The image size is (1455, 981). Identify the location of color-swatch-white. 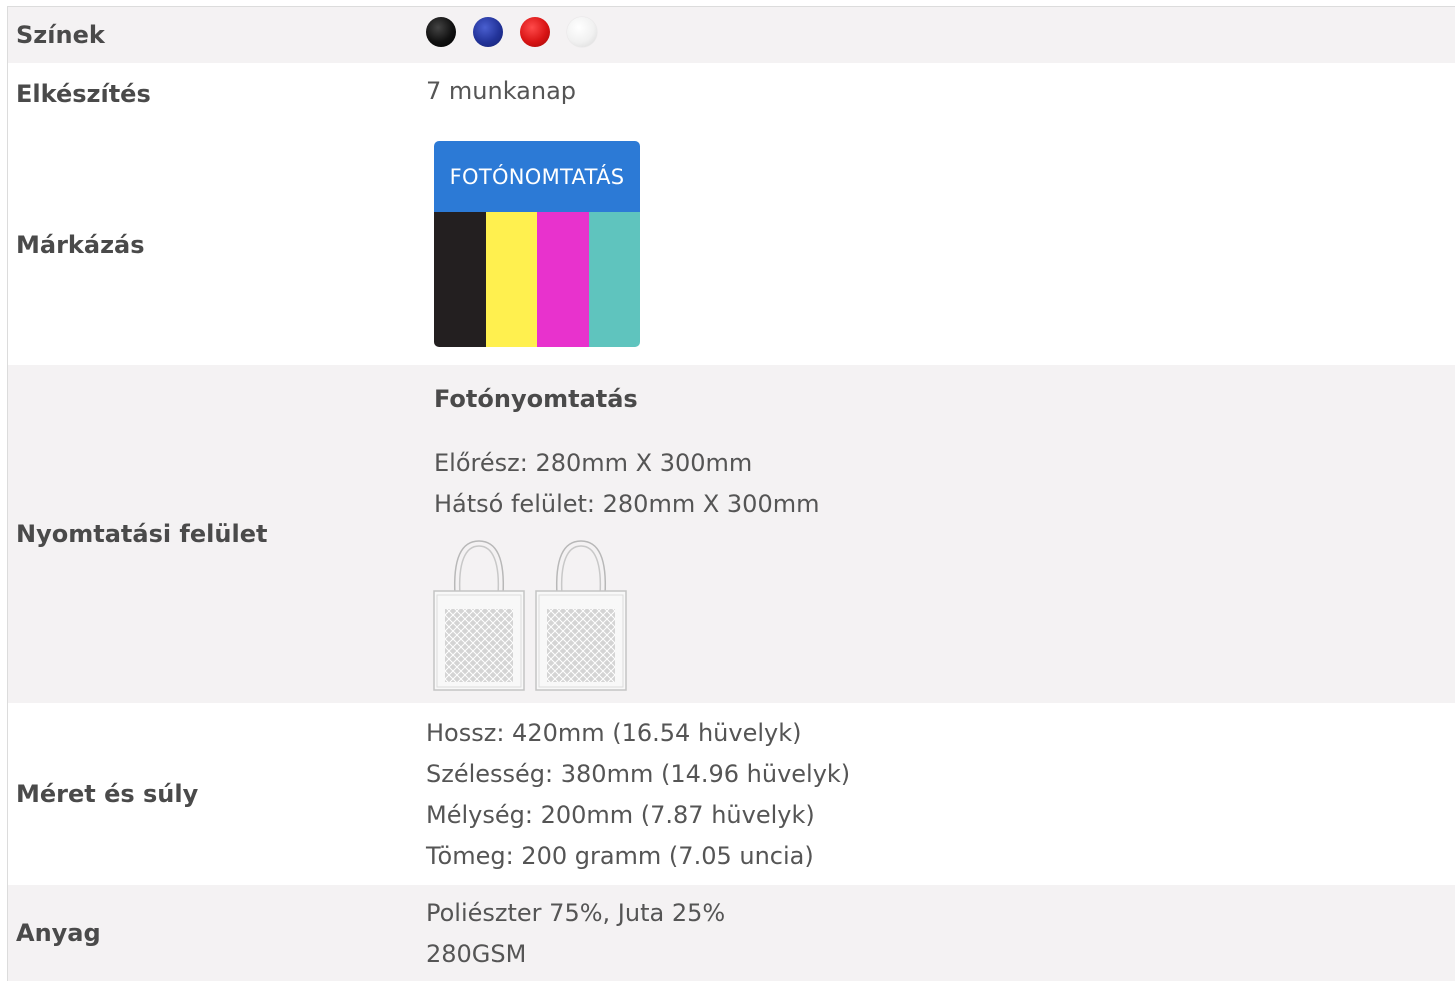
(582, 32).